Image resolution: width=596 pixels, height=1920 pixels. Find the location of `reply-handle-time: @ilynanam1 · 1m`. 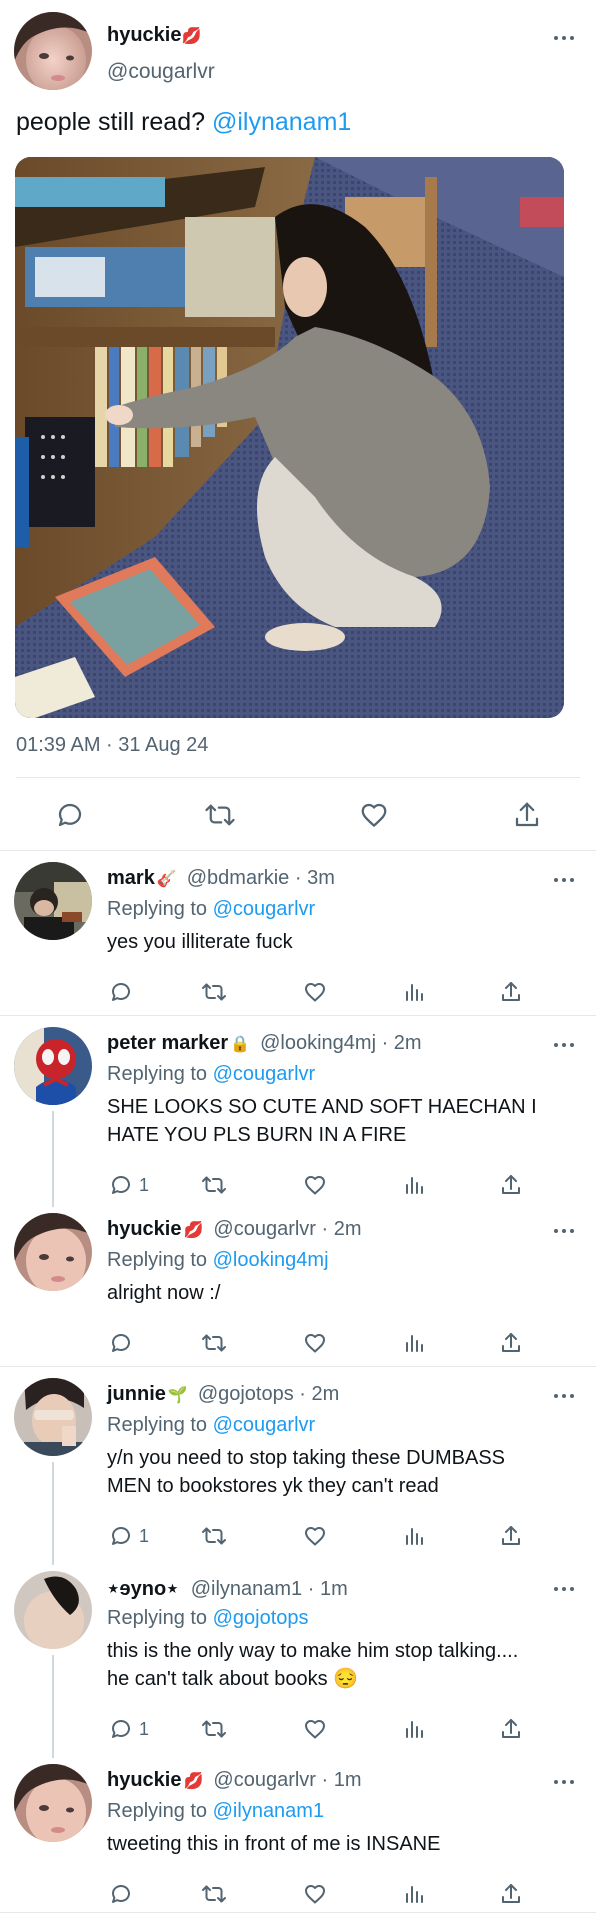

reply-handle-time: @ilynanam1 · 1m is located at coordinates (269, 1589).